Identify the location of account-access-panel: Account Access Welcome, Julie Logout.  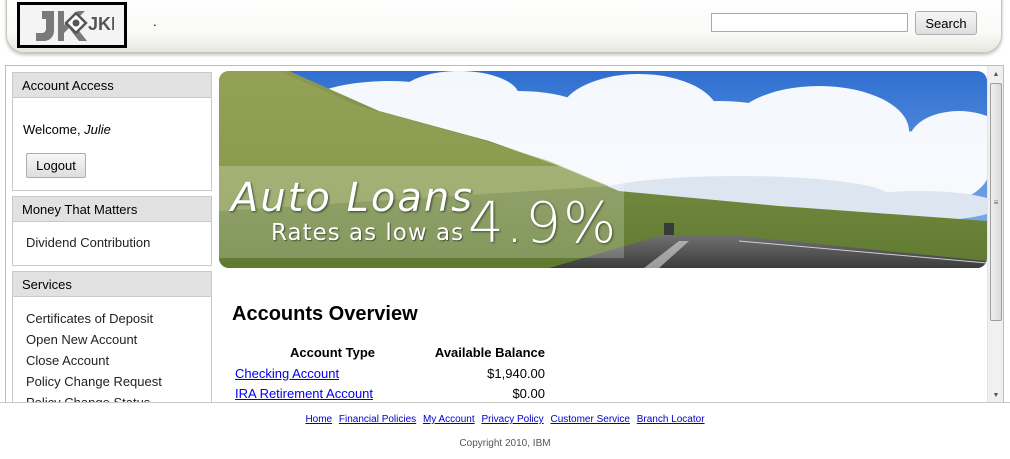
(112, 131).